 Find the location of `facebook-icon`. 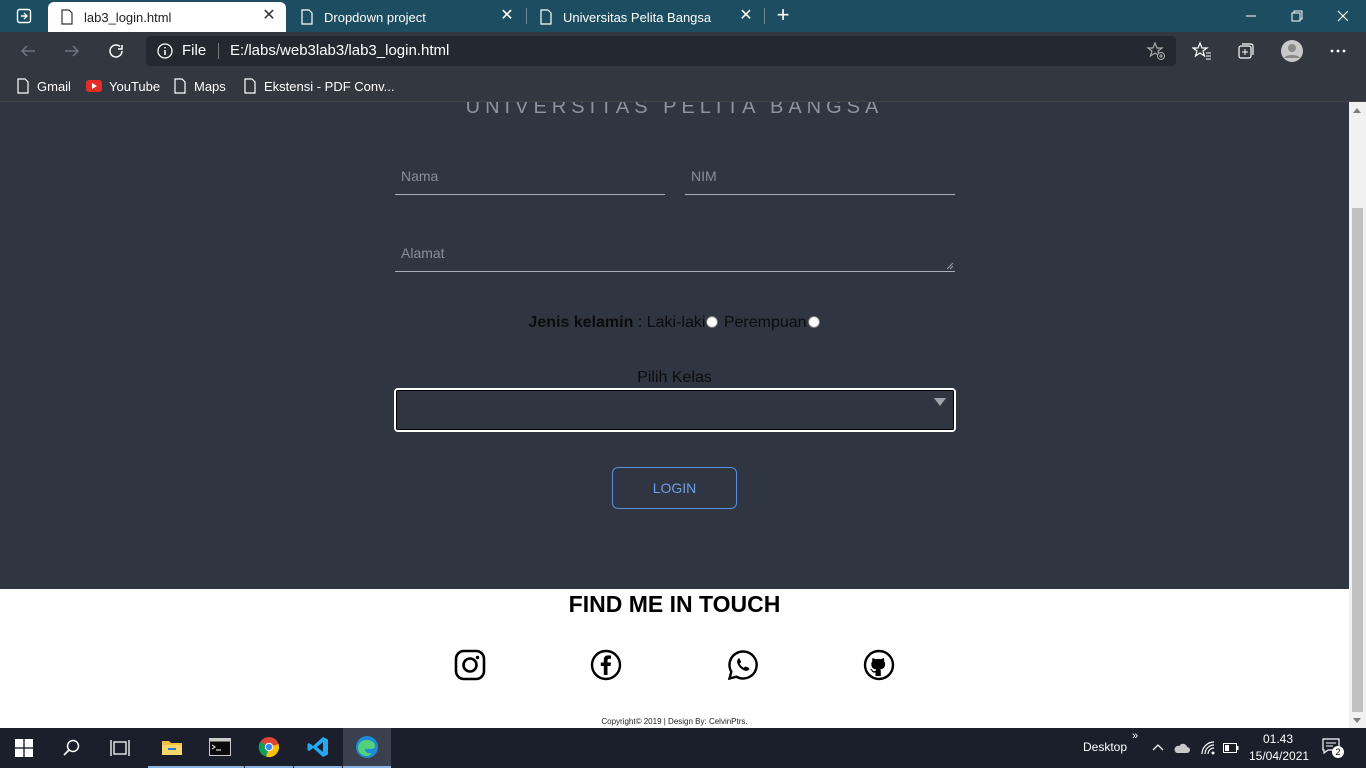

facebook-icon is located at coordinates (606, 665).